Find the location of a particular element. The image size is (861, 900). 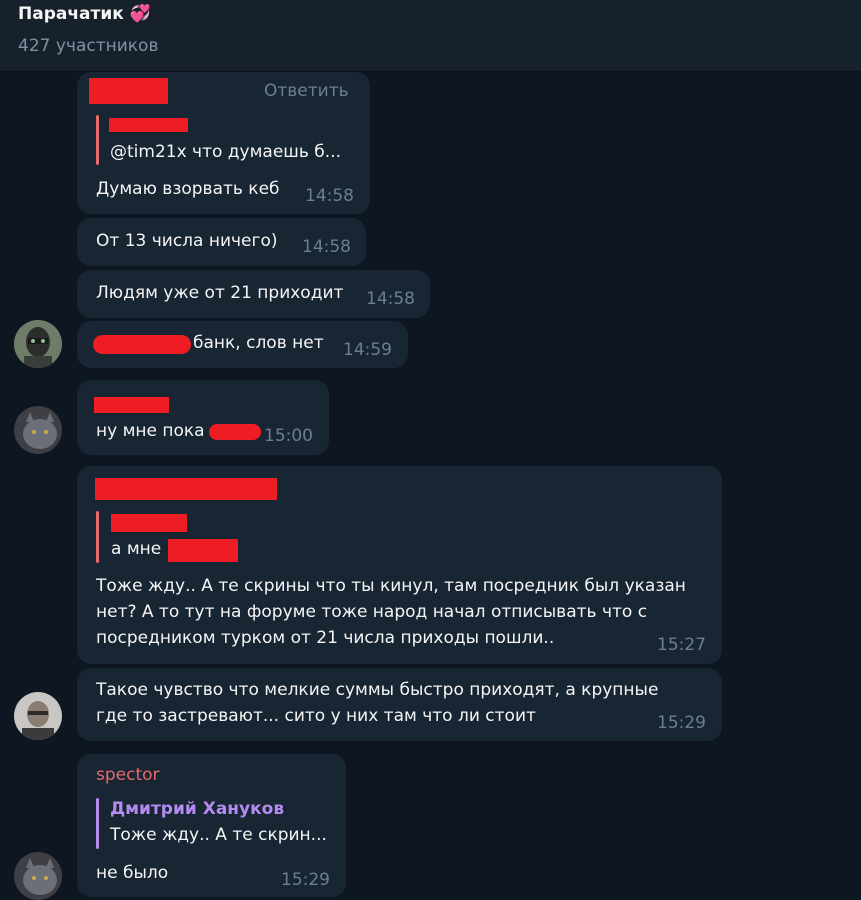

message-time: 15:27 is located at coordinates (681, 645).